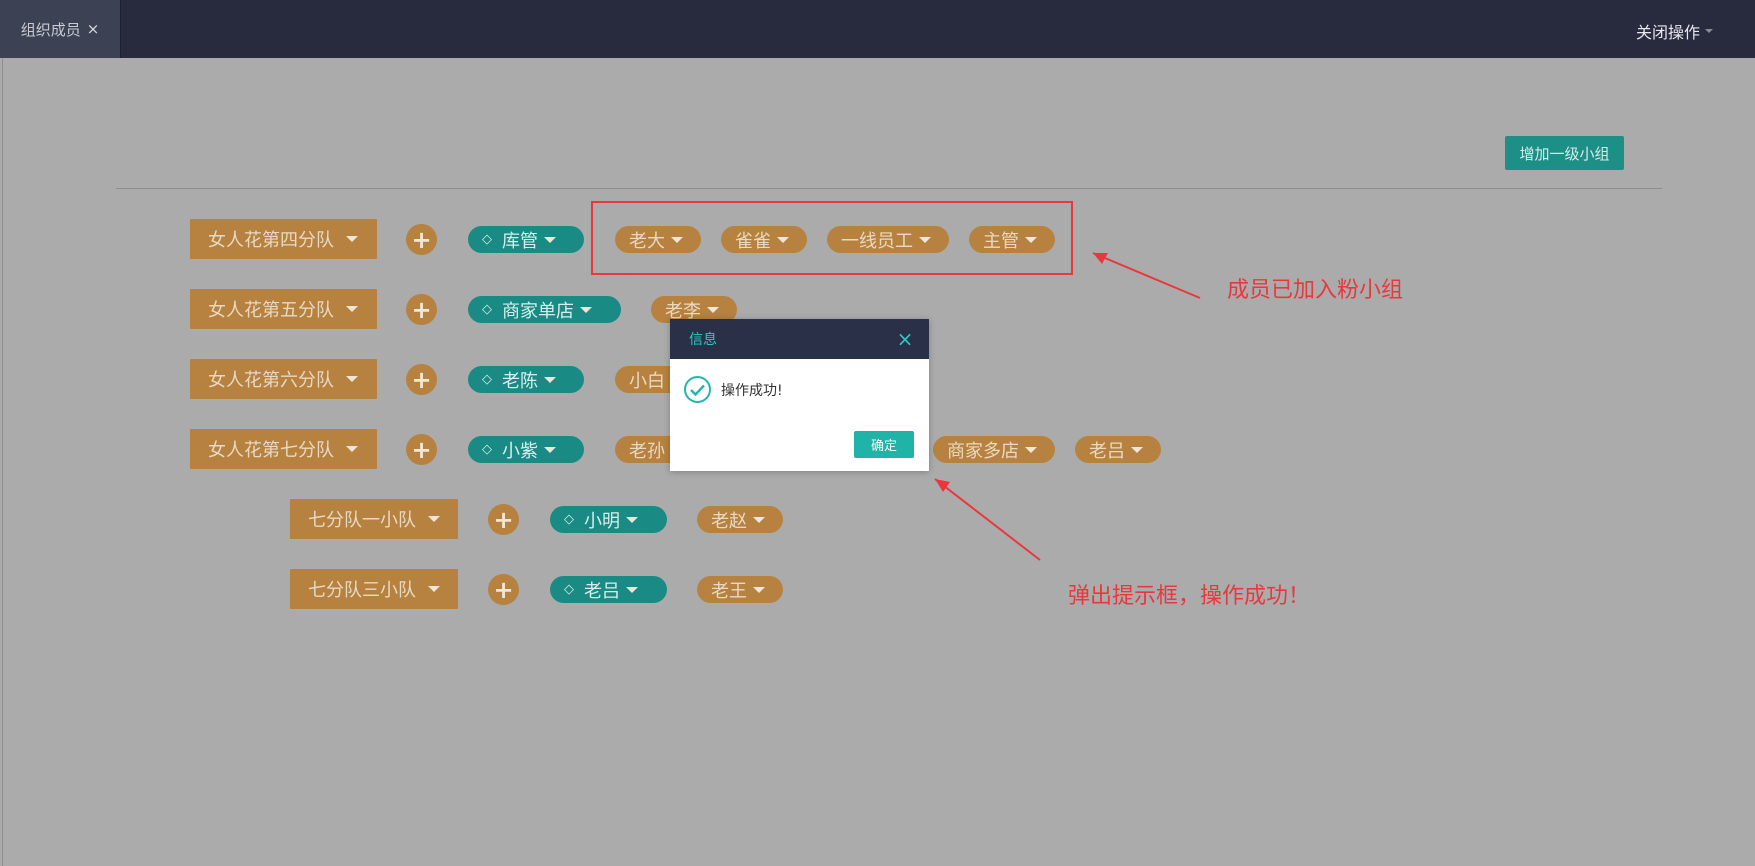 This screenshot has height=866, width=1755. Describe the element at coordinates (752, 390) in the screenshot. I see `dialog-message: 操作成功!` at that location.